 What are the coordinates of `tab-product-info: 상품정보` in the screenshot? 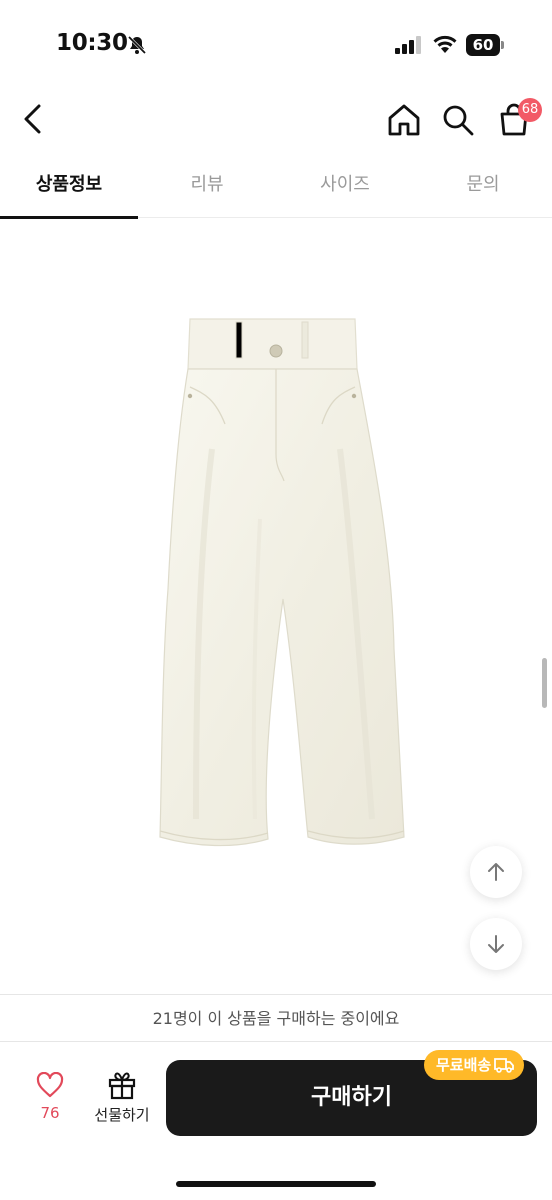 It's located at (69, 189).